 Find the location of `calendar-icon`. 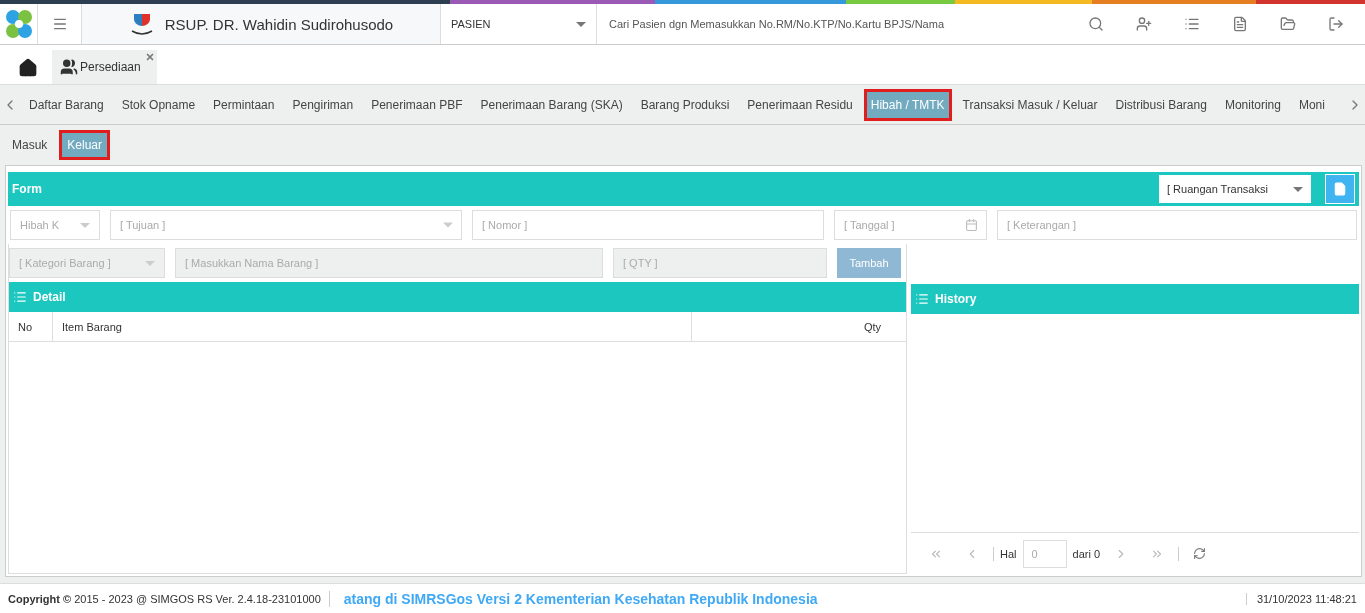

calendar-icon is located at coordinates (971, 225).